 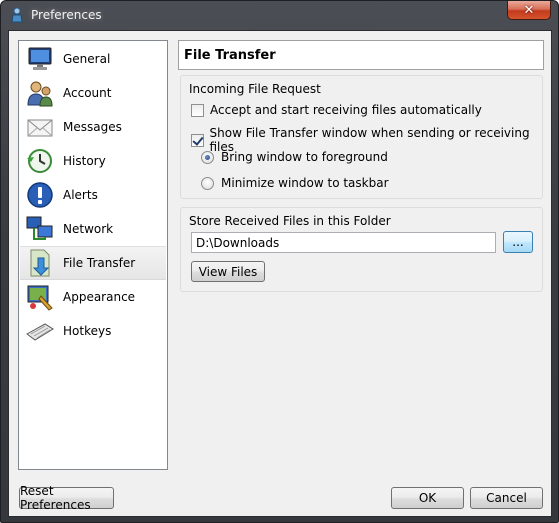 I want to click on radio-minimize-taskbar, so click(x=207, y=183).